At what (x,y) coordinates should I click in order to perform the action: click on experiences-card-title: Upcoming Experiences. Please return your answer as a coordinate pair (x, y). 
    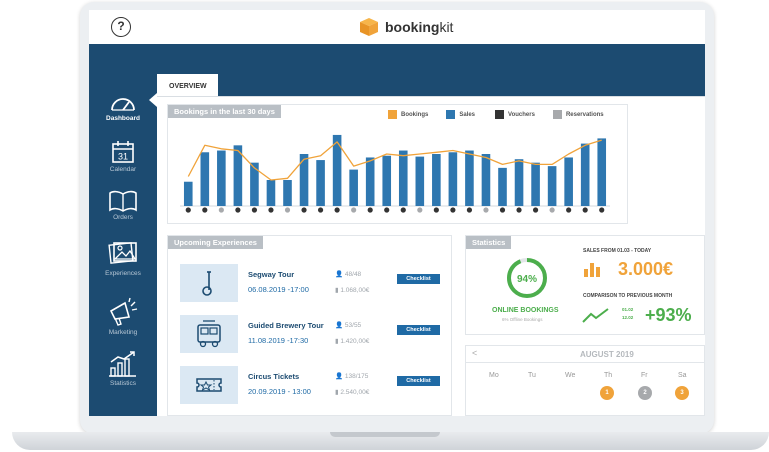
    Looking at the image, I should click on (215, 242).